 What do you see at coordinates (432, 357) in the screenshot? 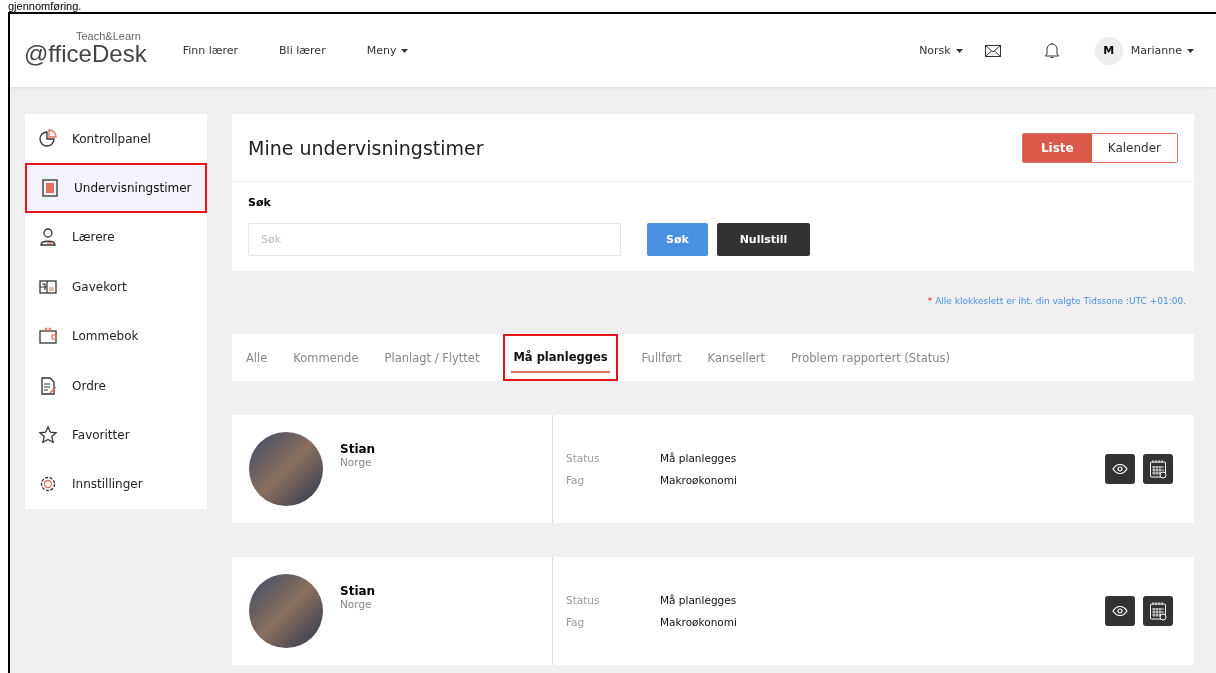
I see `tab: Planlagt / Flyttet` at bounding box center [432, 357].